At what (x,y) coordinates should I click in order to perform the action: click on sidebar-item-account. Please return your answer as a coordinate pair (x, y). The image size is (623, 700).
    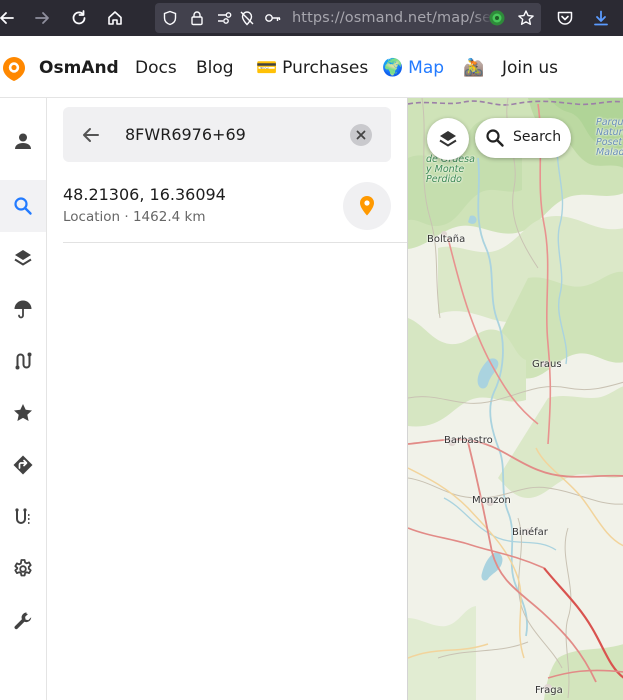
    Looking at the image, I should click on (23, 141).